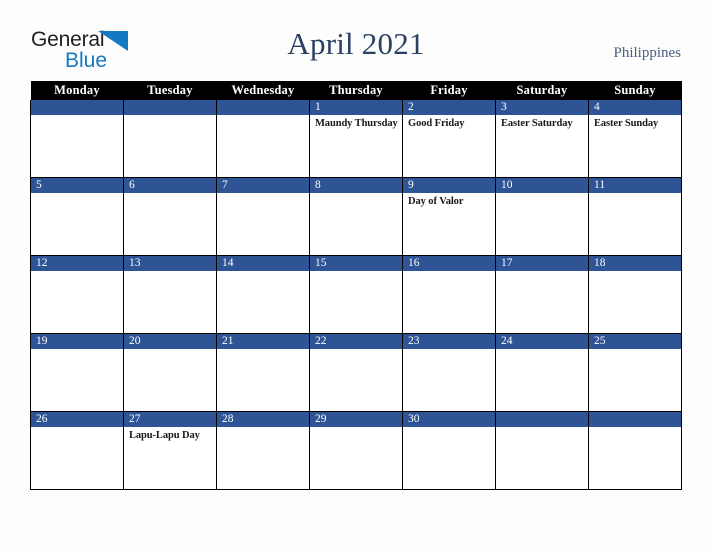  Describe the element at coordinates (170, 450) in the screenshot. I see `calendar-day-cell: 27 Lapu-Lapu Day` at that location.